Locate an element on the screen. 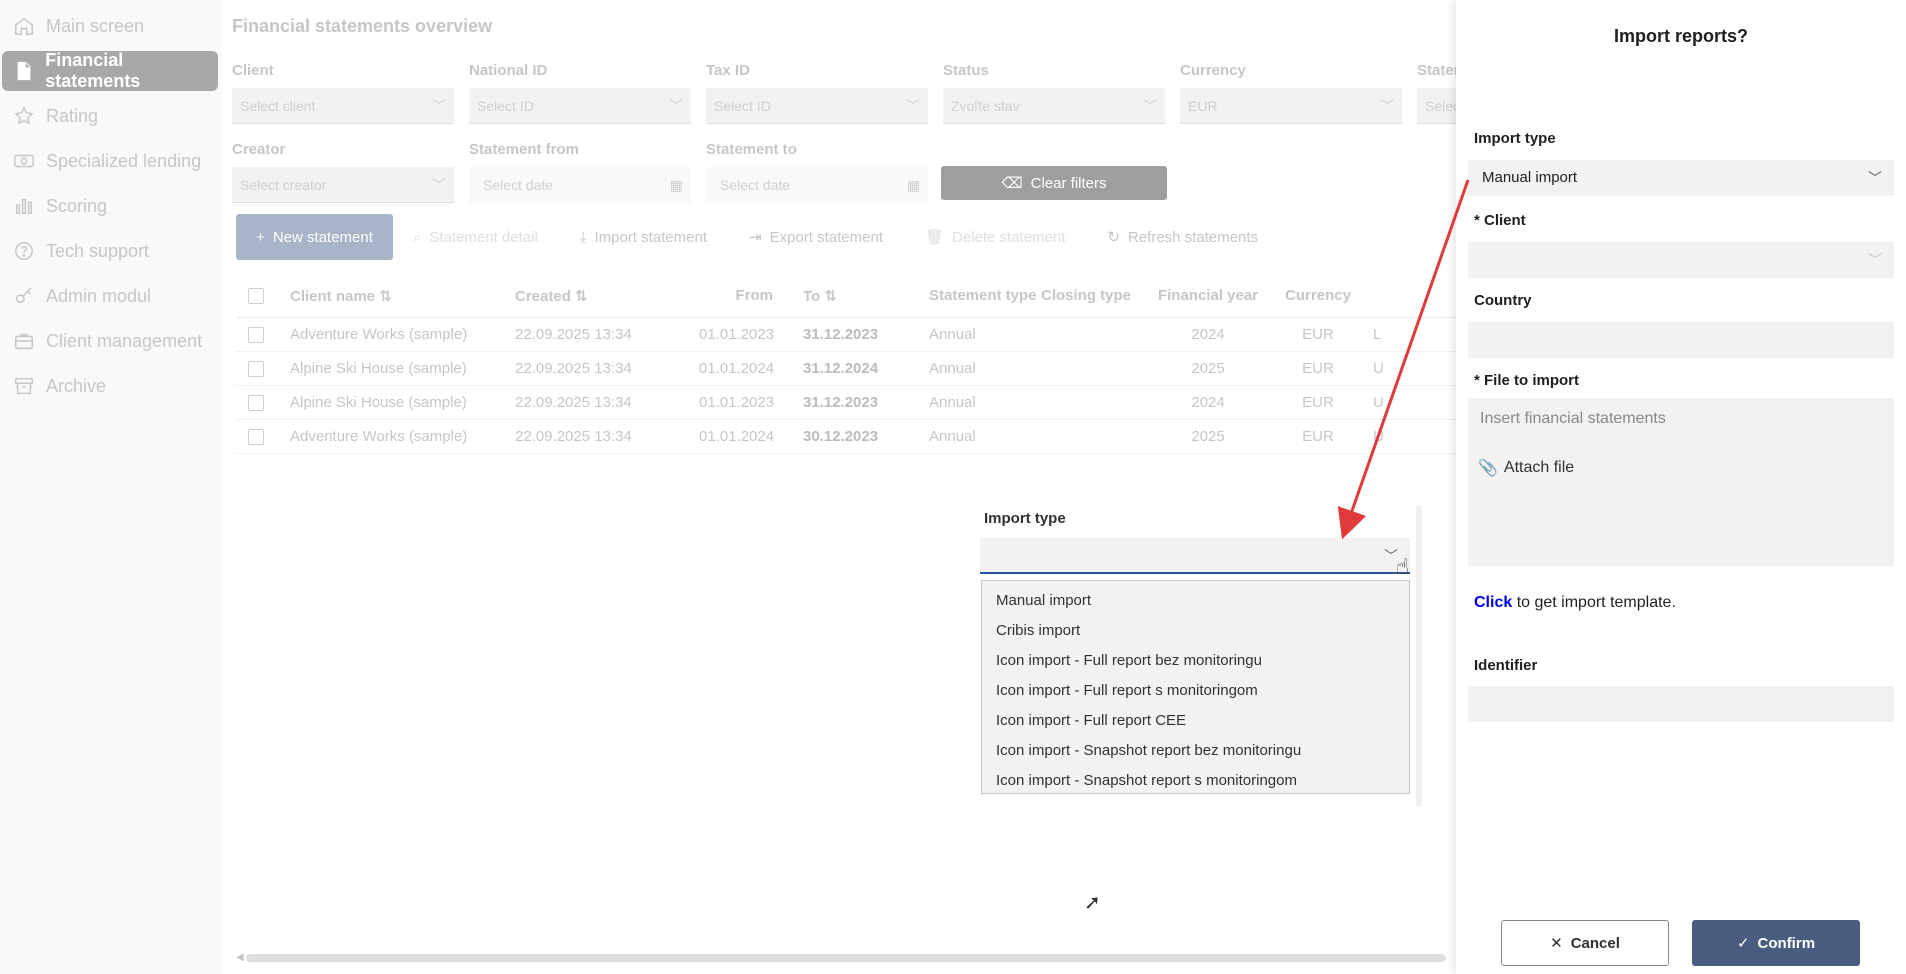  option-cribis-import: Cribis import is located at coordinates (1195, 630).